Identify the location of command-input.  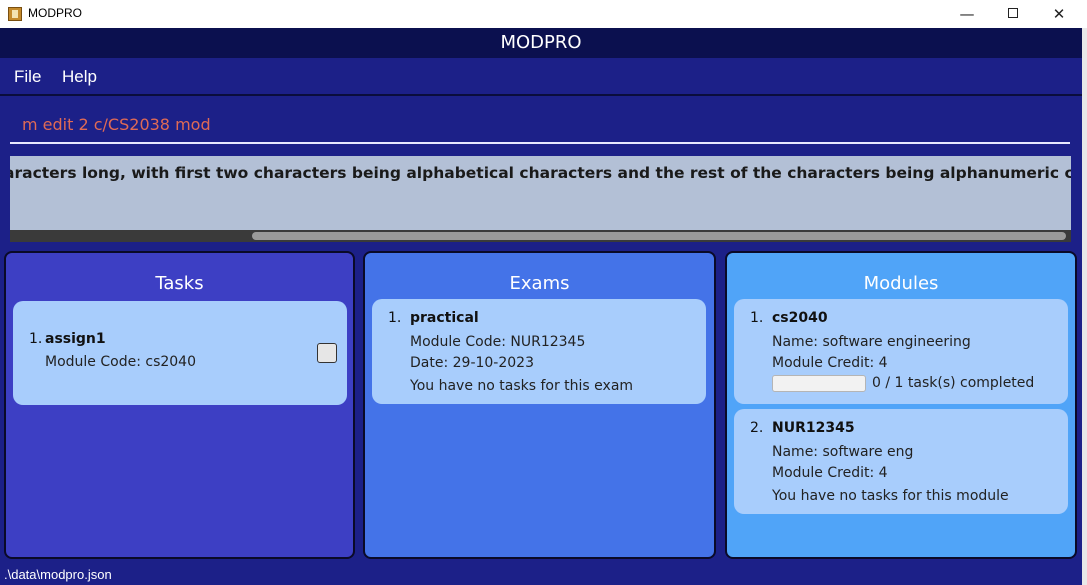
(540, 125).